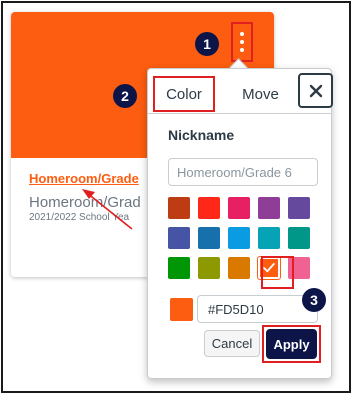 Image resolution: width=356 pixels, height=398 pixels. What do you see at coordinates (207, 44) in the screenshot?
I see `step-badge-1: 1` at bounding box center [207, 44].